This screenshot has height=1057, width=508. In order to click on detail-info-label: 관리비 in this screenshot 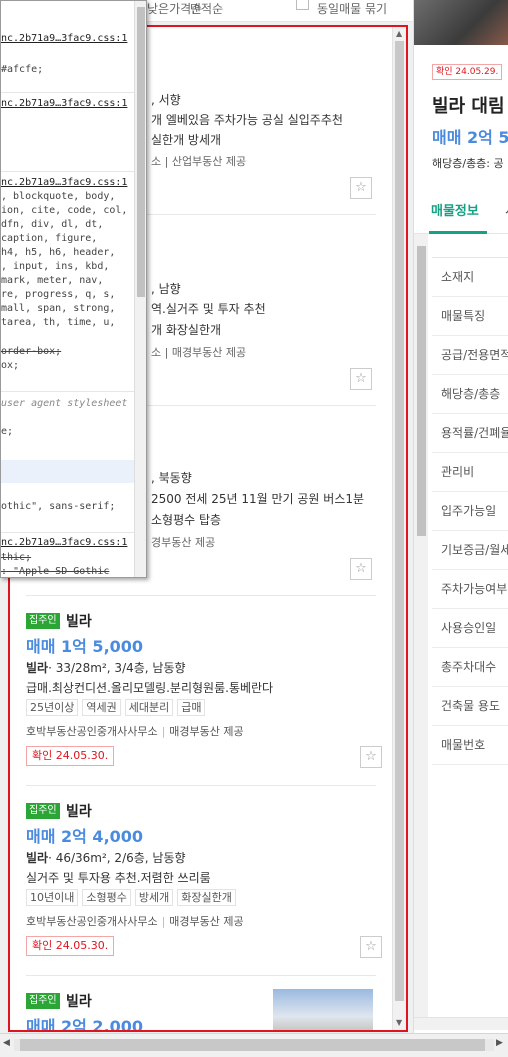, I will do `click(470, 472)`.